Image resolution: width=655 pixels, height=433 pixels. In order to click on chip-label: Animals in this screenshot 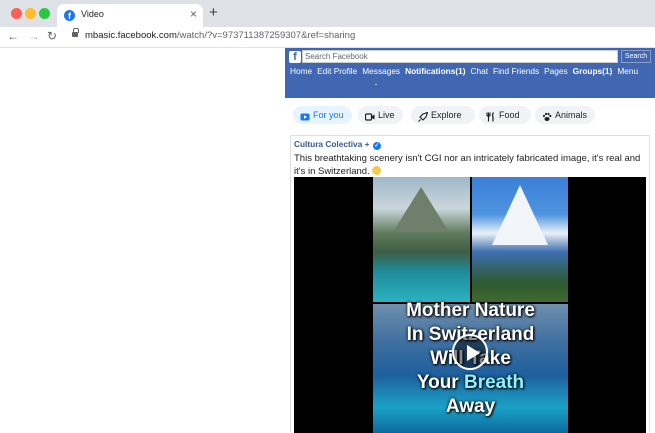, I will do `click(571, 115)`.